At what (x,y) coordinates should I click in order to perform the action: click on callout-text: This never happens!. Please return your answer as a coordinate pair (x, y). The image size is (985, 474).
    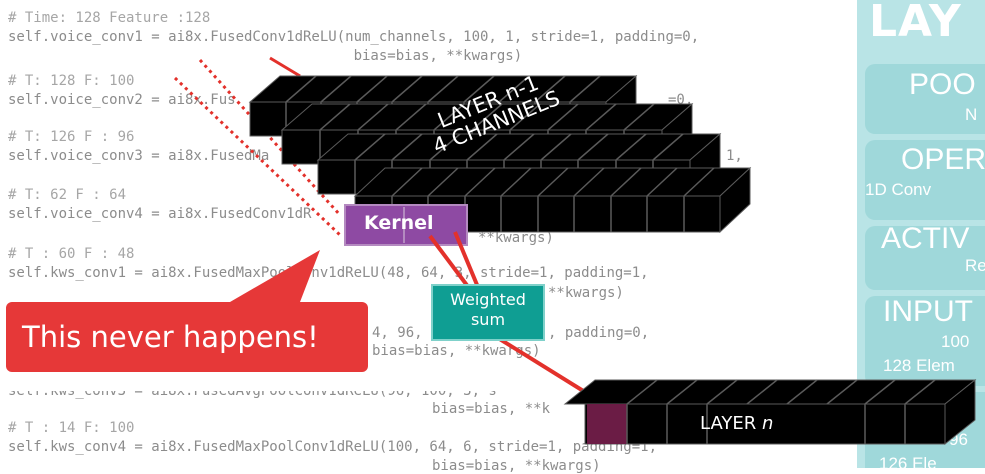
    Looking at the image, I should click on (170, 337).